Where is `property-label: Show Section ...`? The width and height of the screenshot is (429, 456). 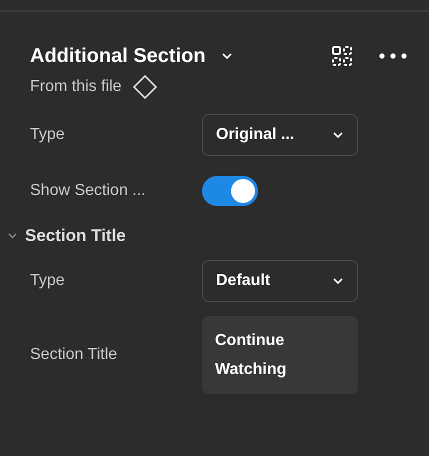
property-label: Show Section ... is located at coordinates (88, 191).